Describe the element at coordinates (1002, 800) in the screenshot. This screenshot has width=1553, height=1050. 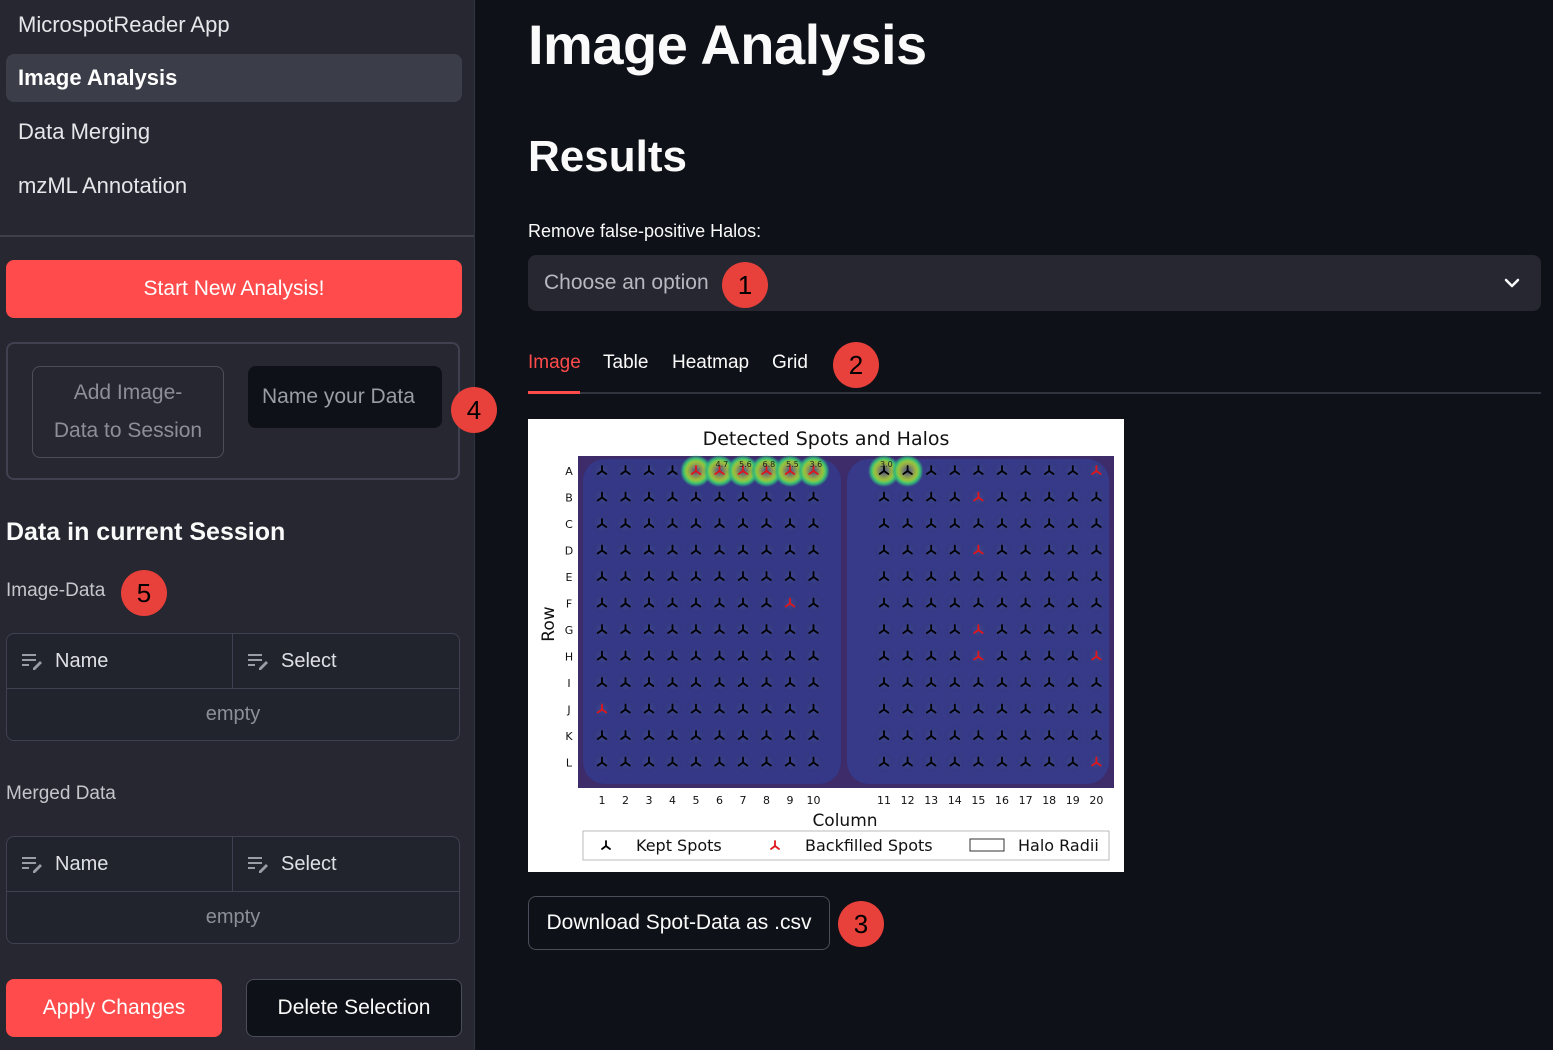
I see `x-tick-label: 16` at that location.